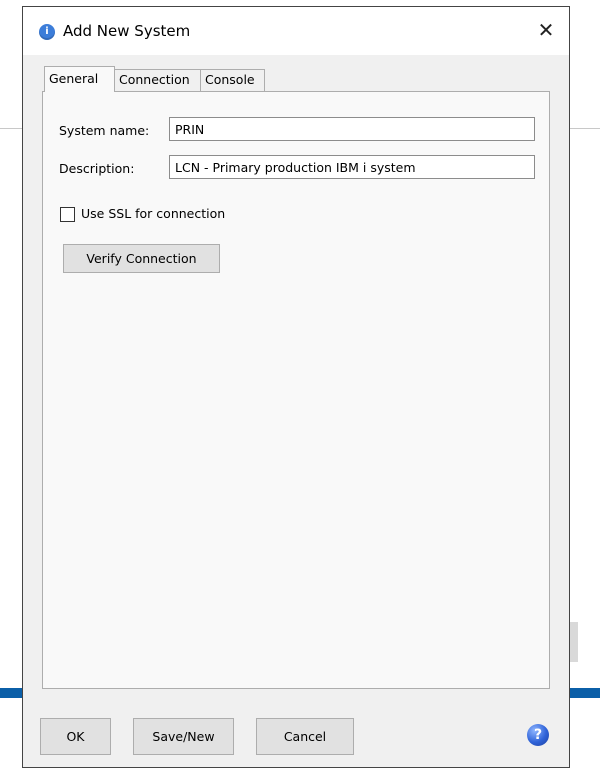 The image size is (600, 779). What do you see at coordinates (352, 129) in the screenshot?
I see `system-name-input` at bounding box center [352, 129].